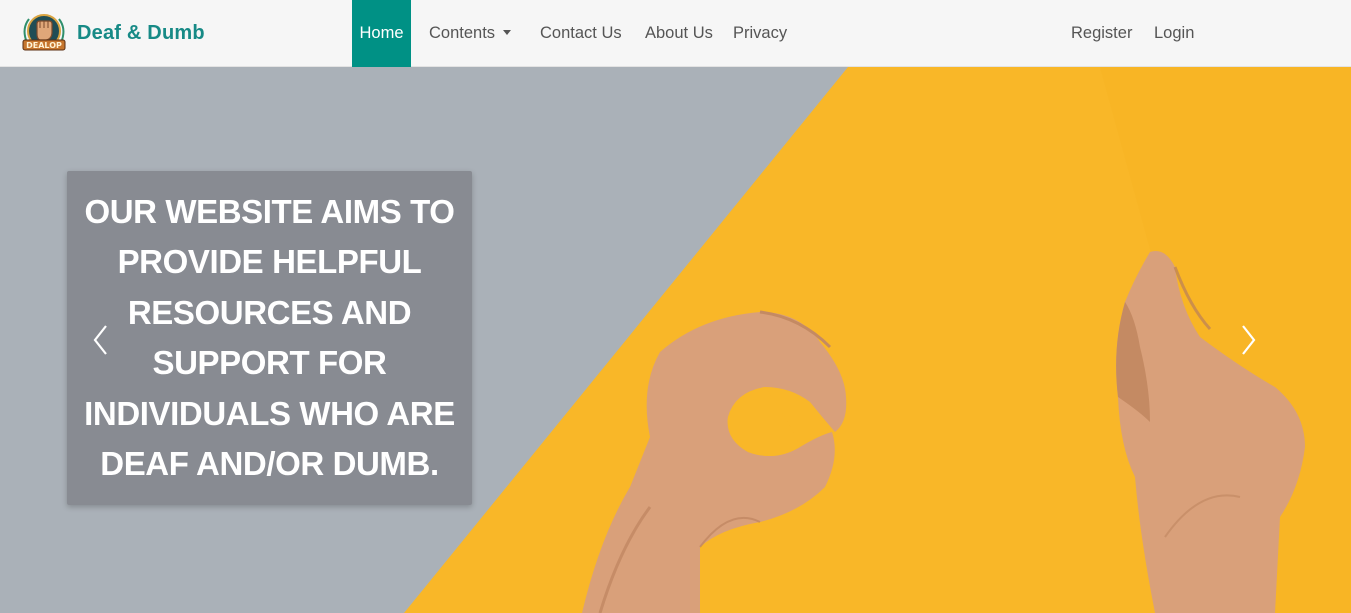 The height and width of the screenshot is (613, 1351). Describe the element at coordinates (1101, 33) in the screenshot. I see `nav-register-link: Register` at that location.